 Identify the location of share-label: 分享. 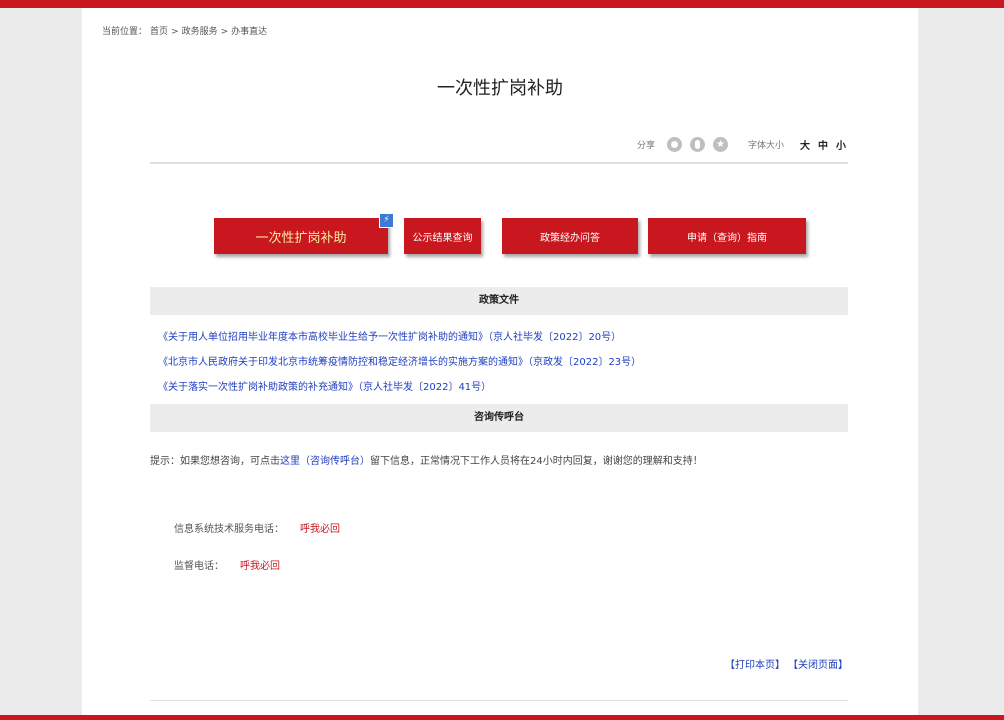
(645, 145).